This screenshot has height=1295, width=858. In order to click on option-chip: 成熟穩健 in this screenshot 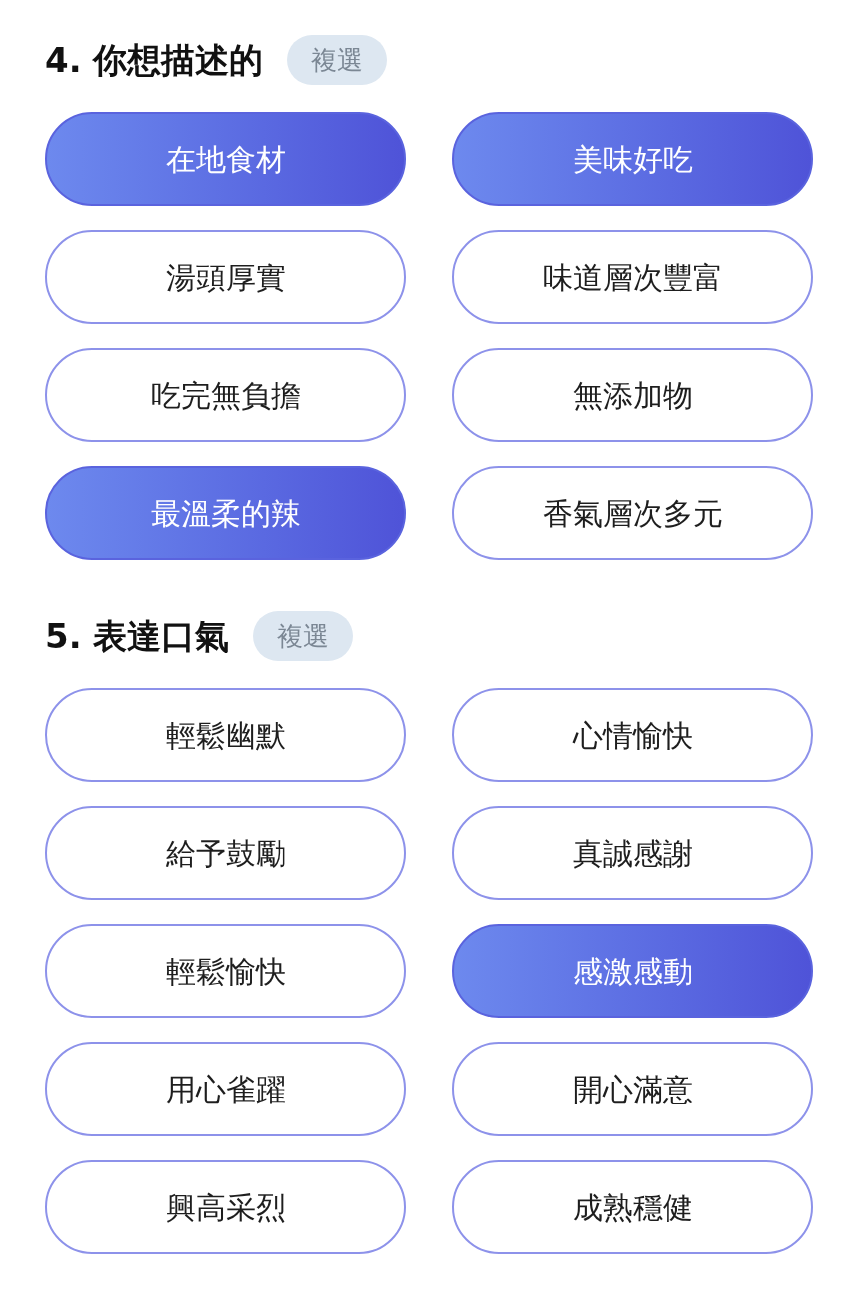, I will do `click(632, 1207)`.